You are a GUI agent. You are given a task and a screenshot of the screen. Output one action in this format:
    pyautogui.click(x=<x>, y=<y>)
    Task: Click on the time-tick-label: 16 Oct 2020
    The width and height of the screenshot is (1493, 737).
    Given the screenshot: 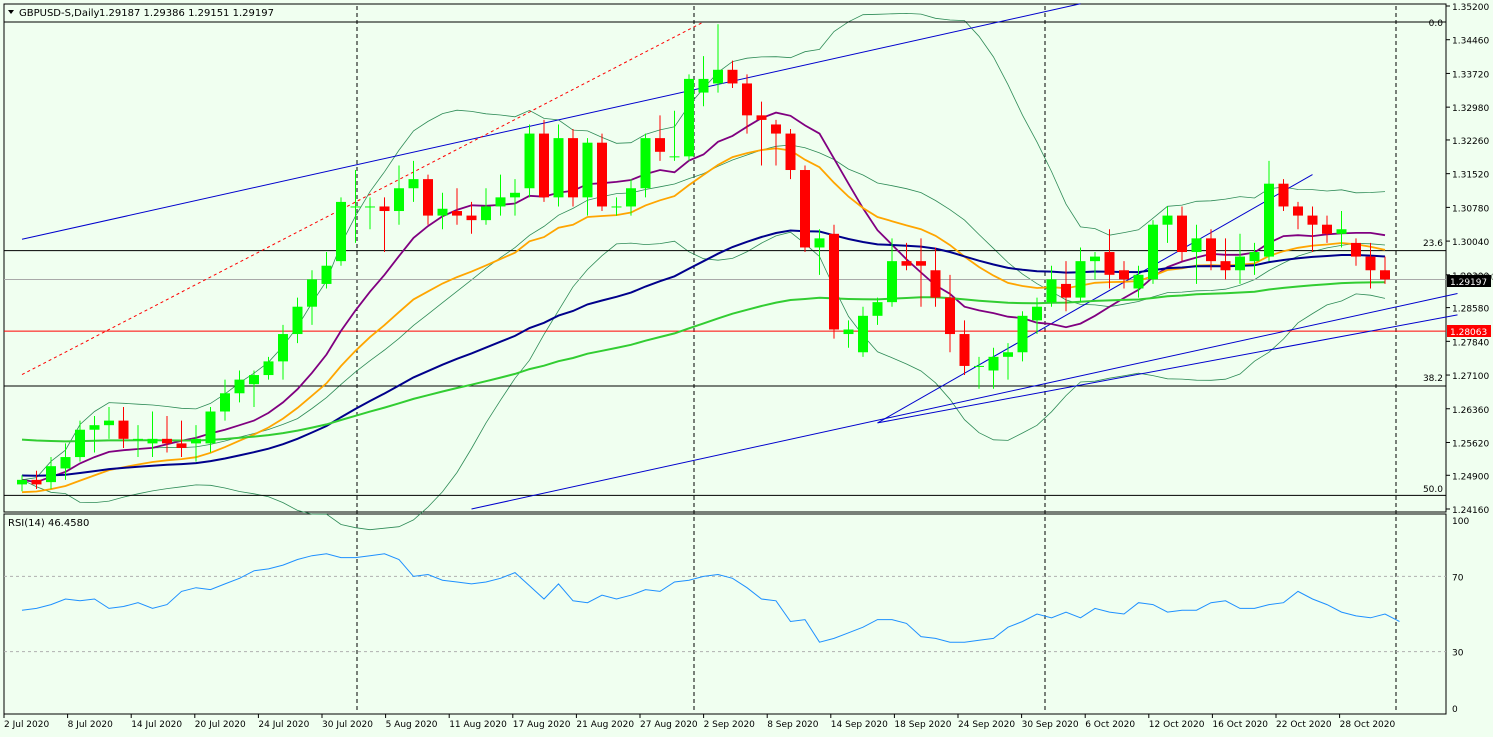 What is the action you would take?
    pyautogui.click(x=1240, y=725)
    